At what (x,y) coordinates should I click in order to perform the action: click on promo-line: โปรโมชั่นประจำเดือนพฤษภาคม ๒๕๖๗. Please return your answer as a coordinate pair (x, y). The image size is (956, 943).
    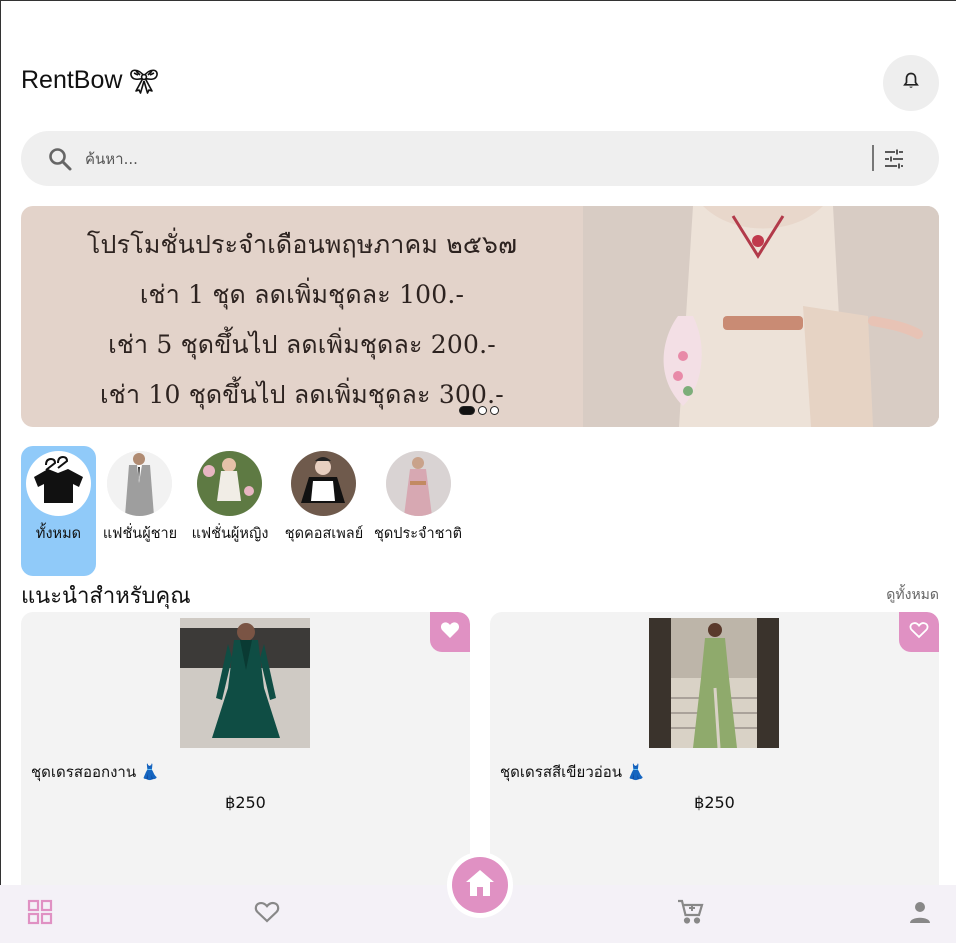
    Looking at the image, I should click on (302, 244).